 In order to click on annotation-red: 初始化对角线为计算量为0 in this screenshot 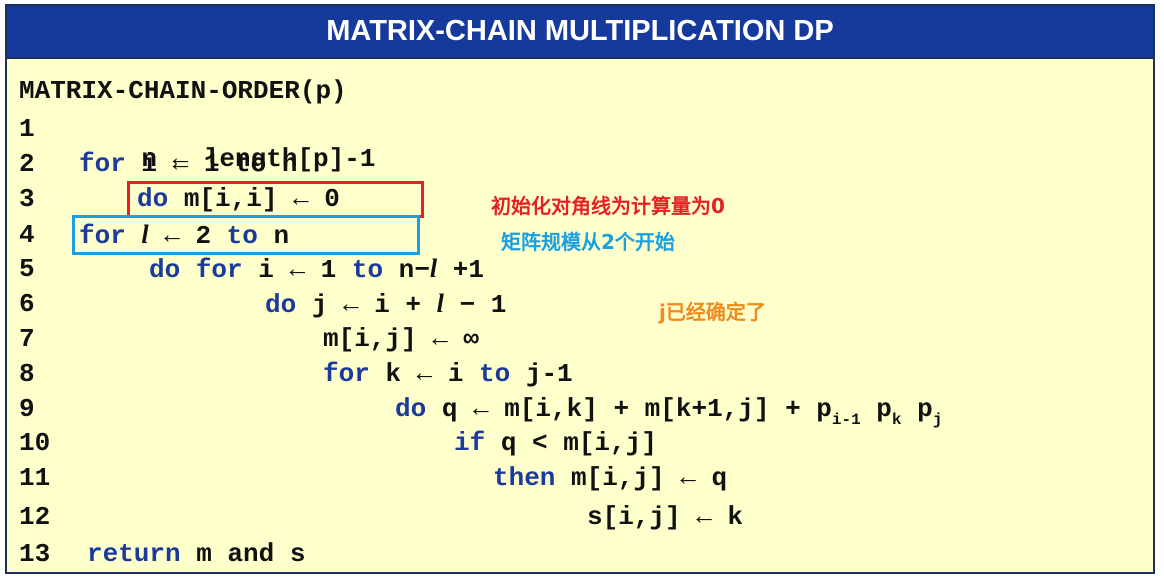, I will do `click(608, 206)`.